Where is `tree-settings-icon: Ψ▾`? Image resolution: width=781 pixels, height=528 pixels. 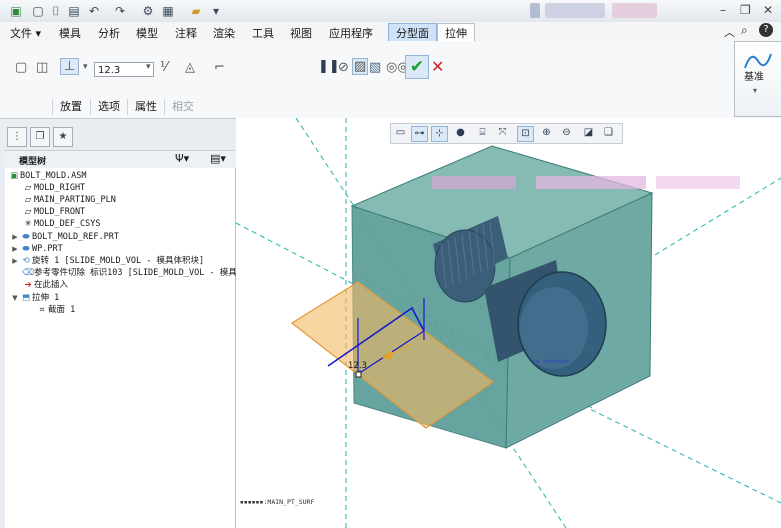
tree-settings-icon: Ψ▾ is located at coordinates (182, 158).